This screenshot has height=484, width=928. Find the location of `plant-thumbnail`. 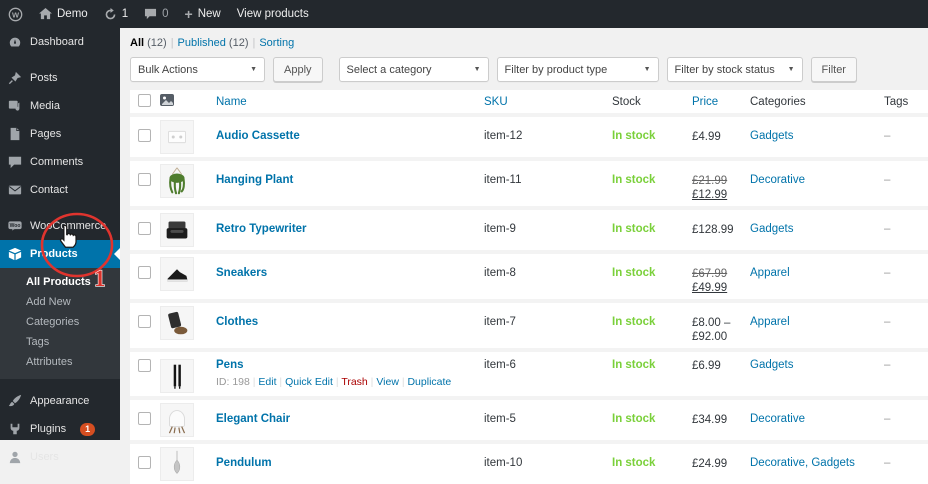

plant-thumbnail is located at coordinates (177, 181).